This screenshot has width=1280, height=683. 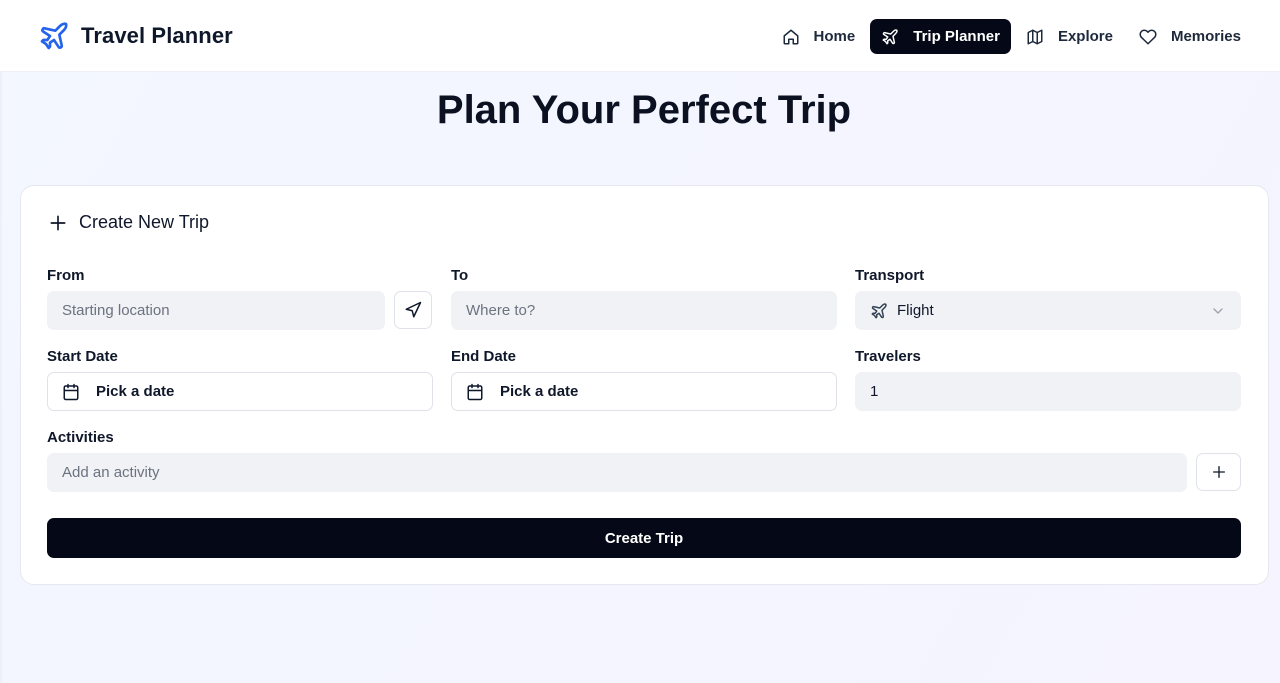 I want to click on nav-item-home: Home, so click(x=819, y=36).